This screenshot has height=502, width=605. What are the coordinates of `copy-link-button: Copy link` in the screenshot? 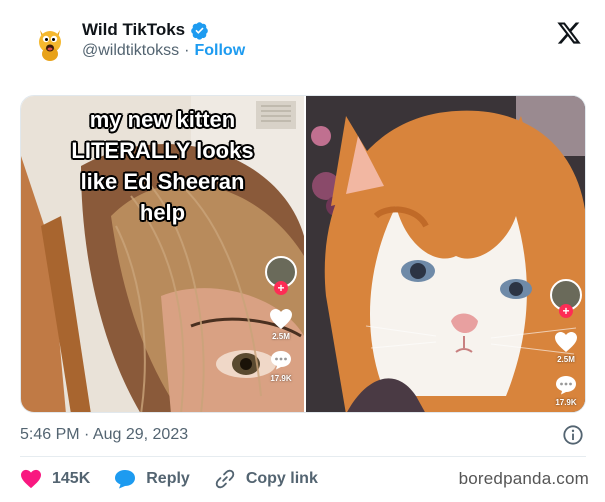 It's located at (266, 479).